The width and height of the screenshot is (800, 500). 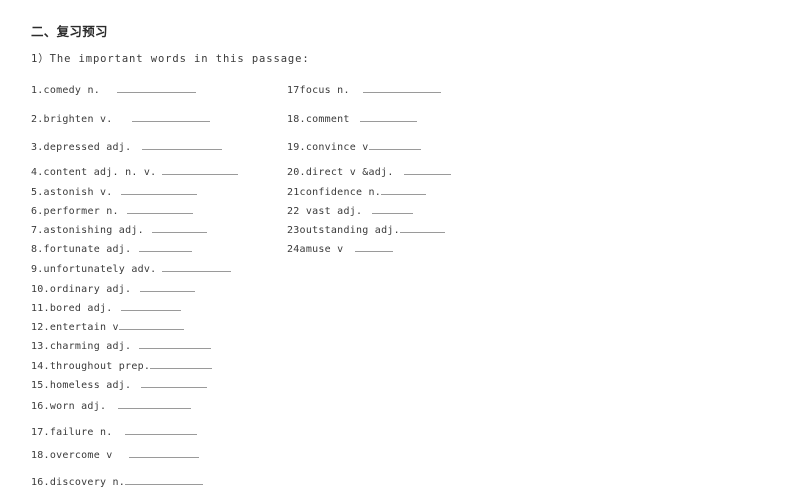 What do you see at coordinates (84, 327) in the screenshot?
I see `entry-word: entertain v` at bounding box center [84, 327].